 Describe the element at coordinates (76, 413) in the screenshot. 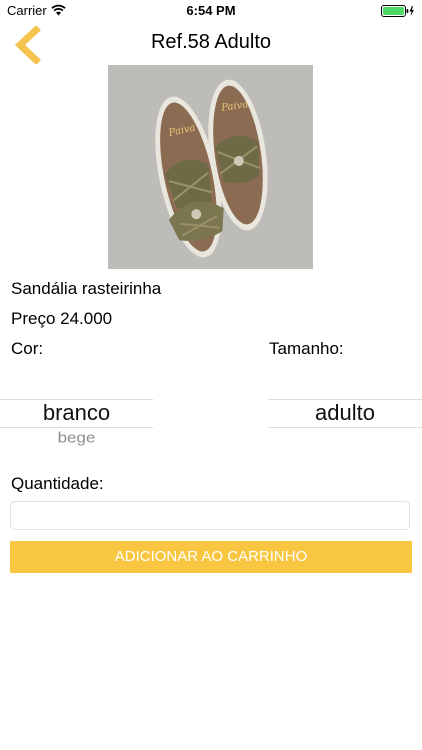

I see `color-picker-selected: branco` at that location.